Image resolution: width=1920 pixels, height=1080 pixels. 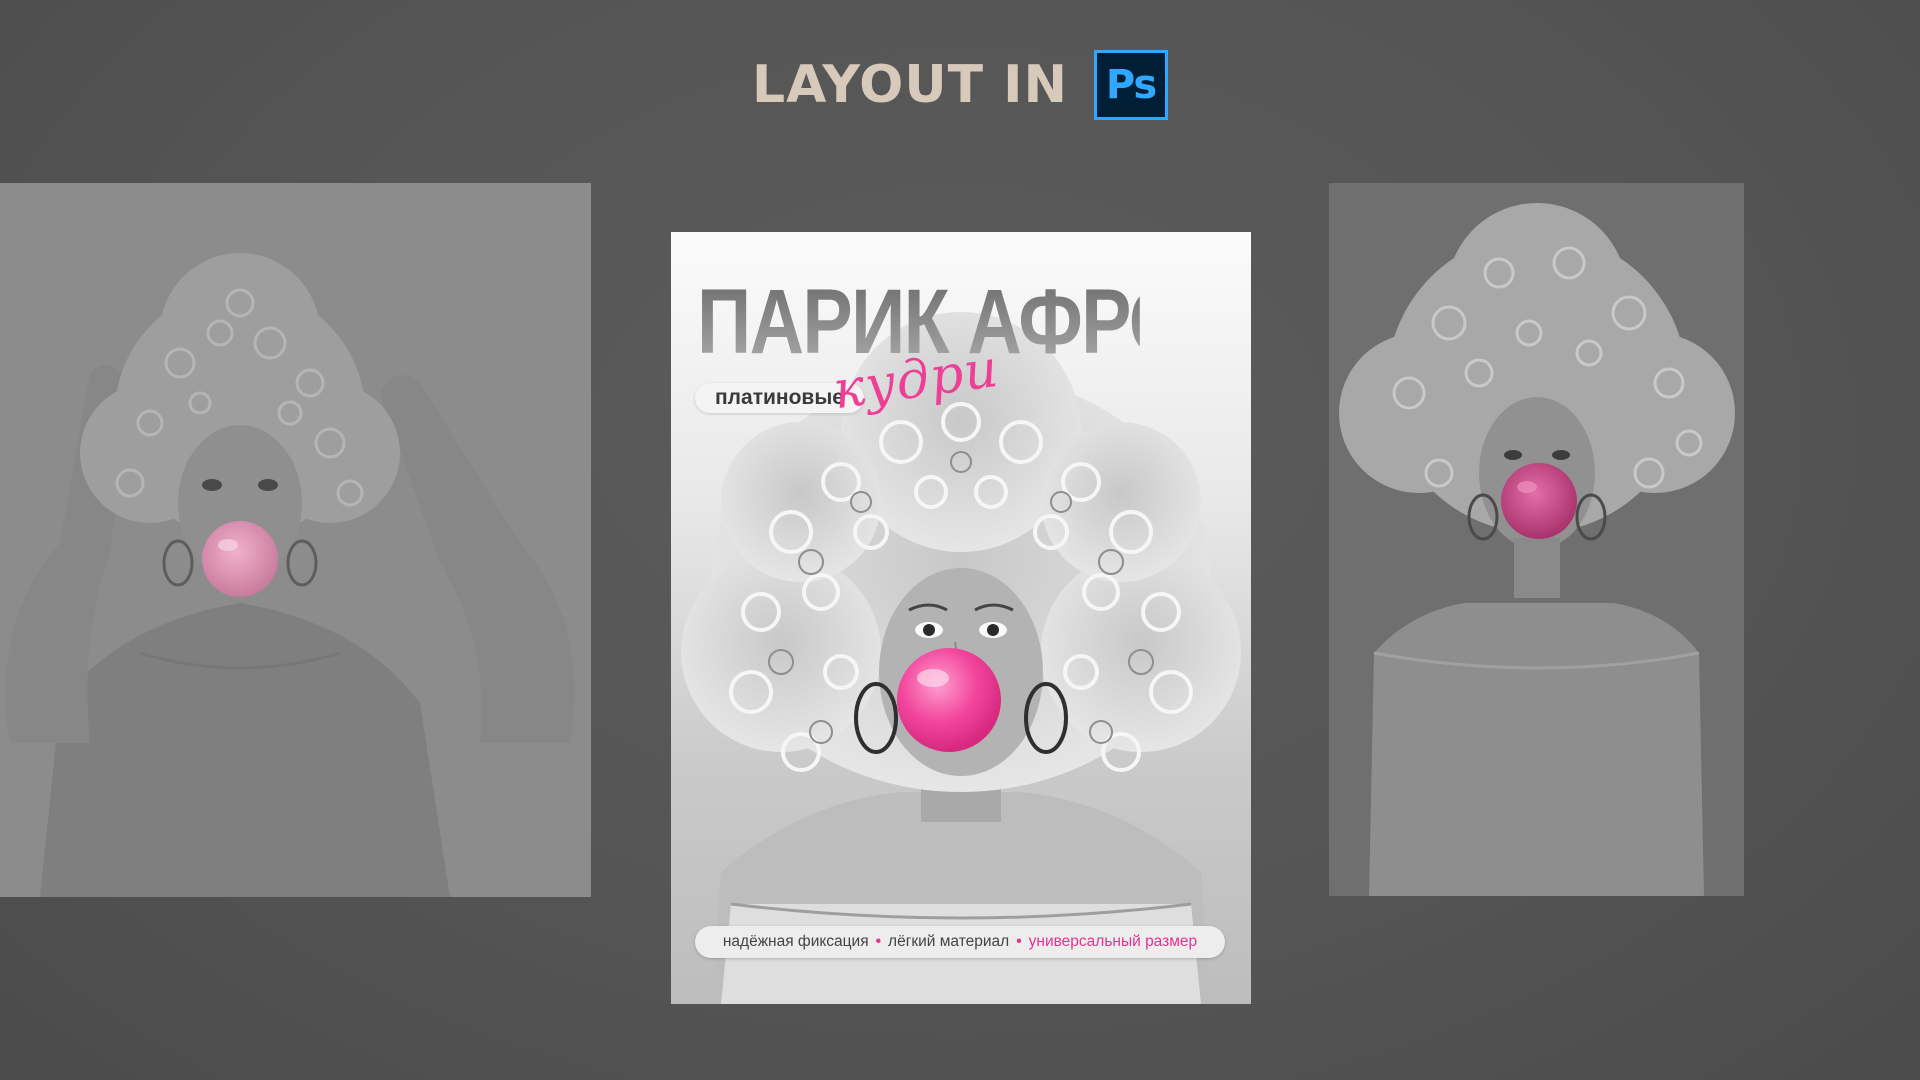 I want to click on woman-standing-illustration, so click(x=1536, y=539).